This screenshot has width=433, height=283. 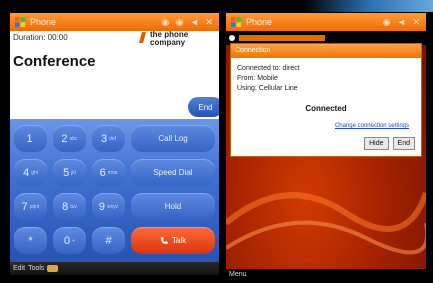 What do you see at coordinates (168, 42) in the screenshot?
I see `carrier-logo-line2: company` at bounding box center [168, 42].